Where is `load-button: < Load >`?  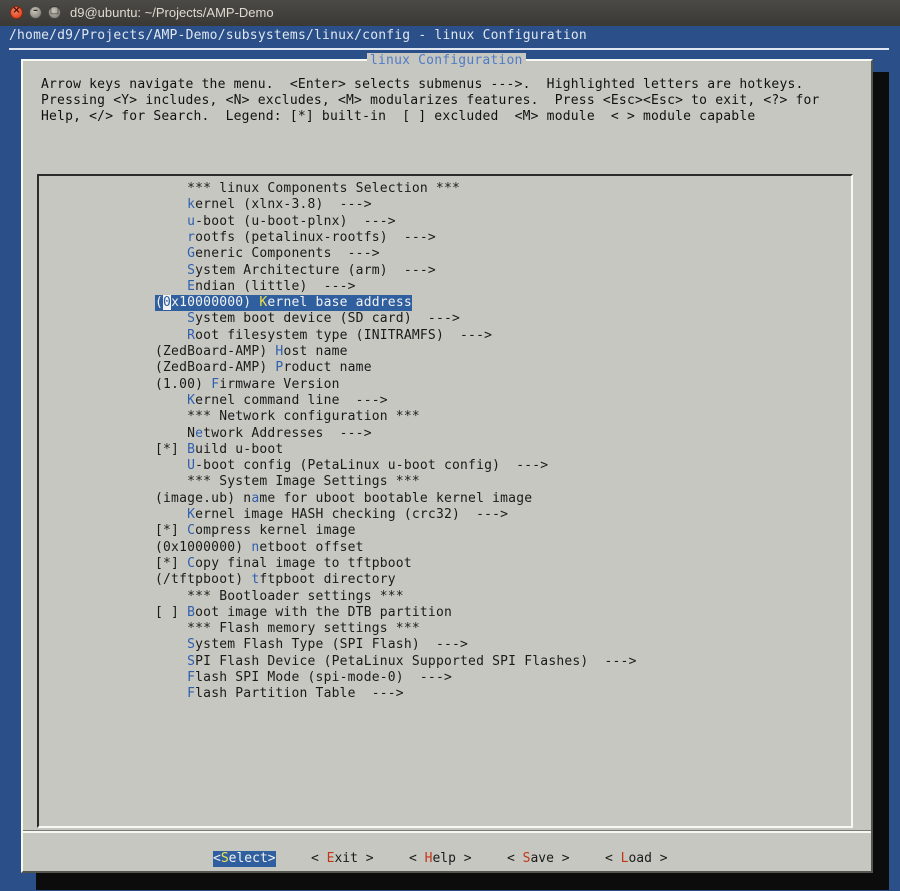
load-button: < Load > is located at coordinates (636, 859).